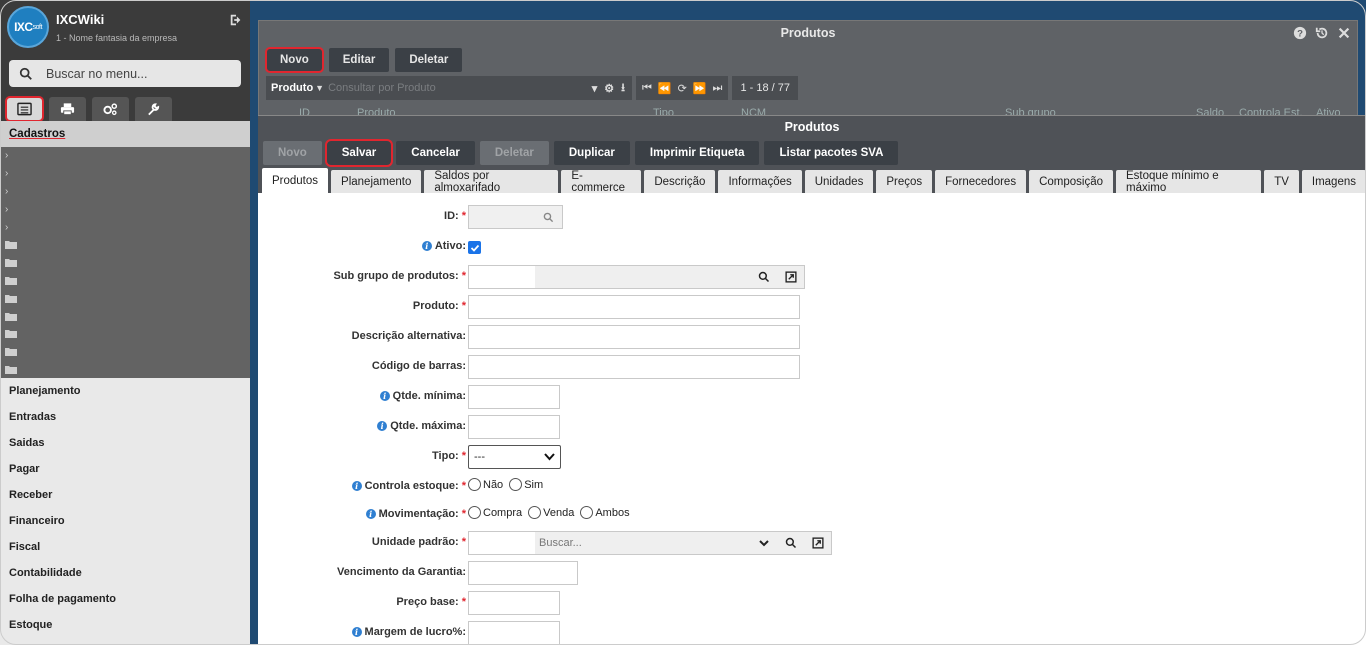 This screenshot has height=645, width=1366. Describe the element at coordinates (1281, 181) in the screenshot. I see `tab-tv: TV` at that location.